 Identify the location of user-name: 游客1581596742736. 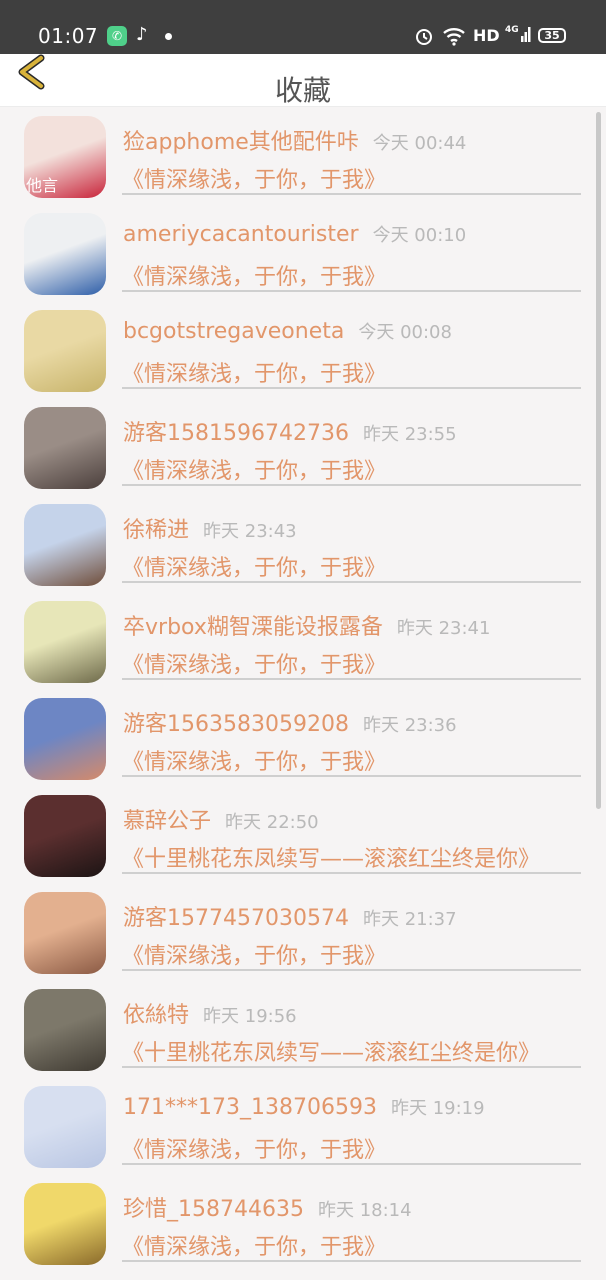
(236, 433).